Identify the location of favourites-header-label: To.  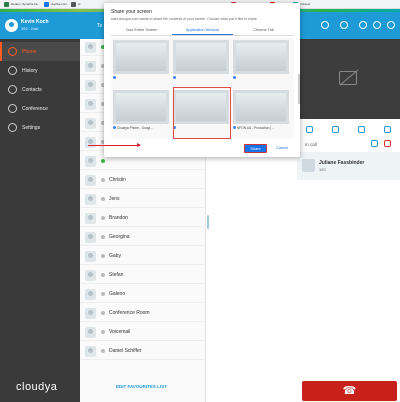
(100, 26).